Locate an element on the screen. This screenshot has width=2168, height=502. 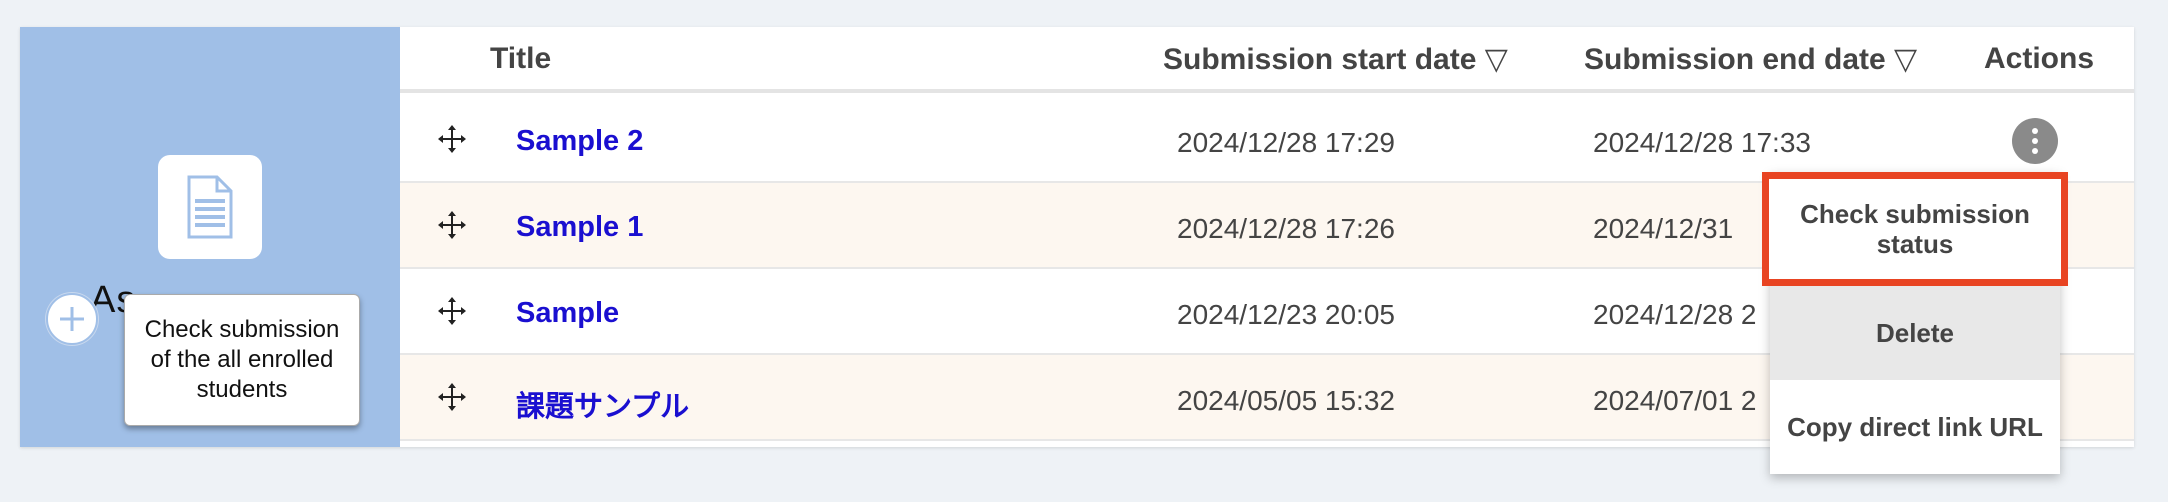
assignment-title-link: 課題サンプル is located at coordinates (602, 404).